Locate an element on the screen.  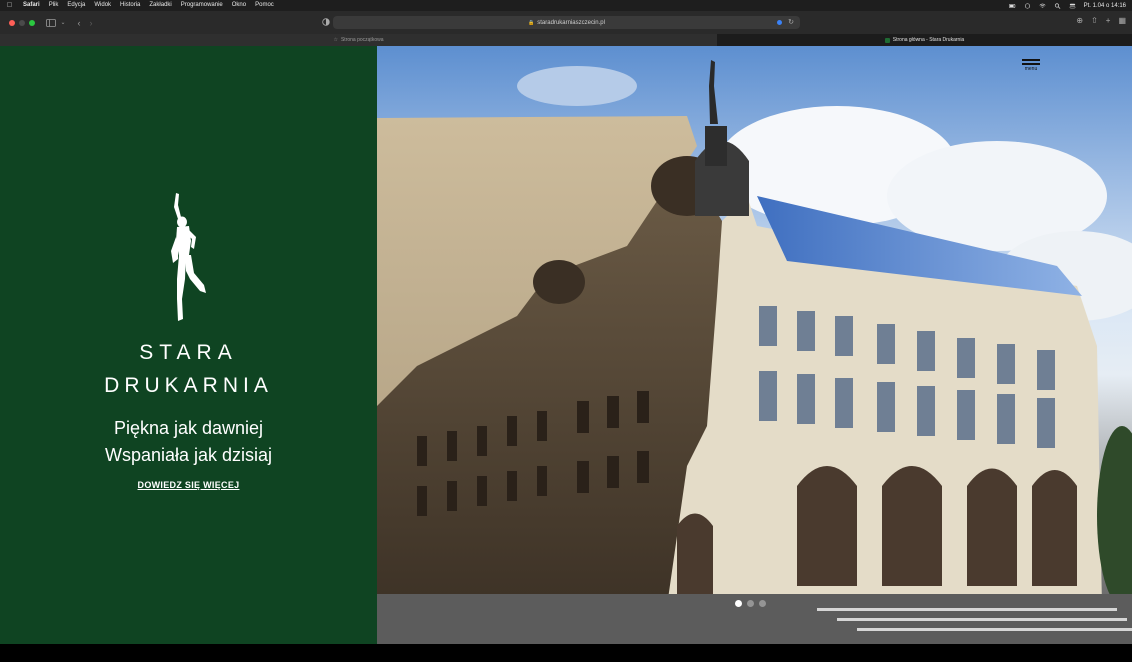
focus-icon is located at coordinates (1027, 5).